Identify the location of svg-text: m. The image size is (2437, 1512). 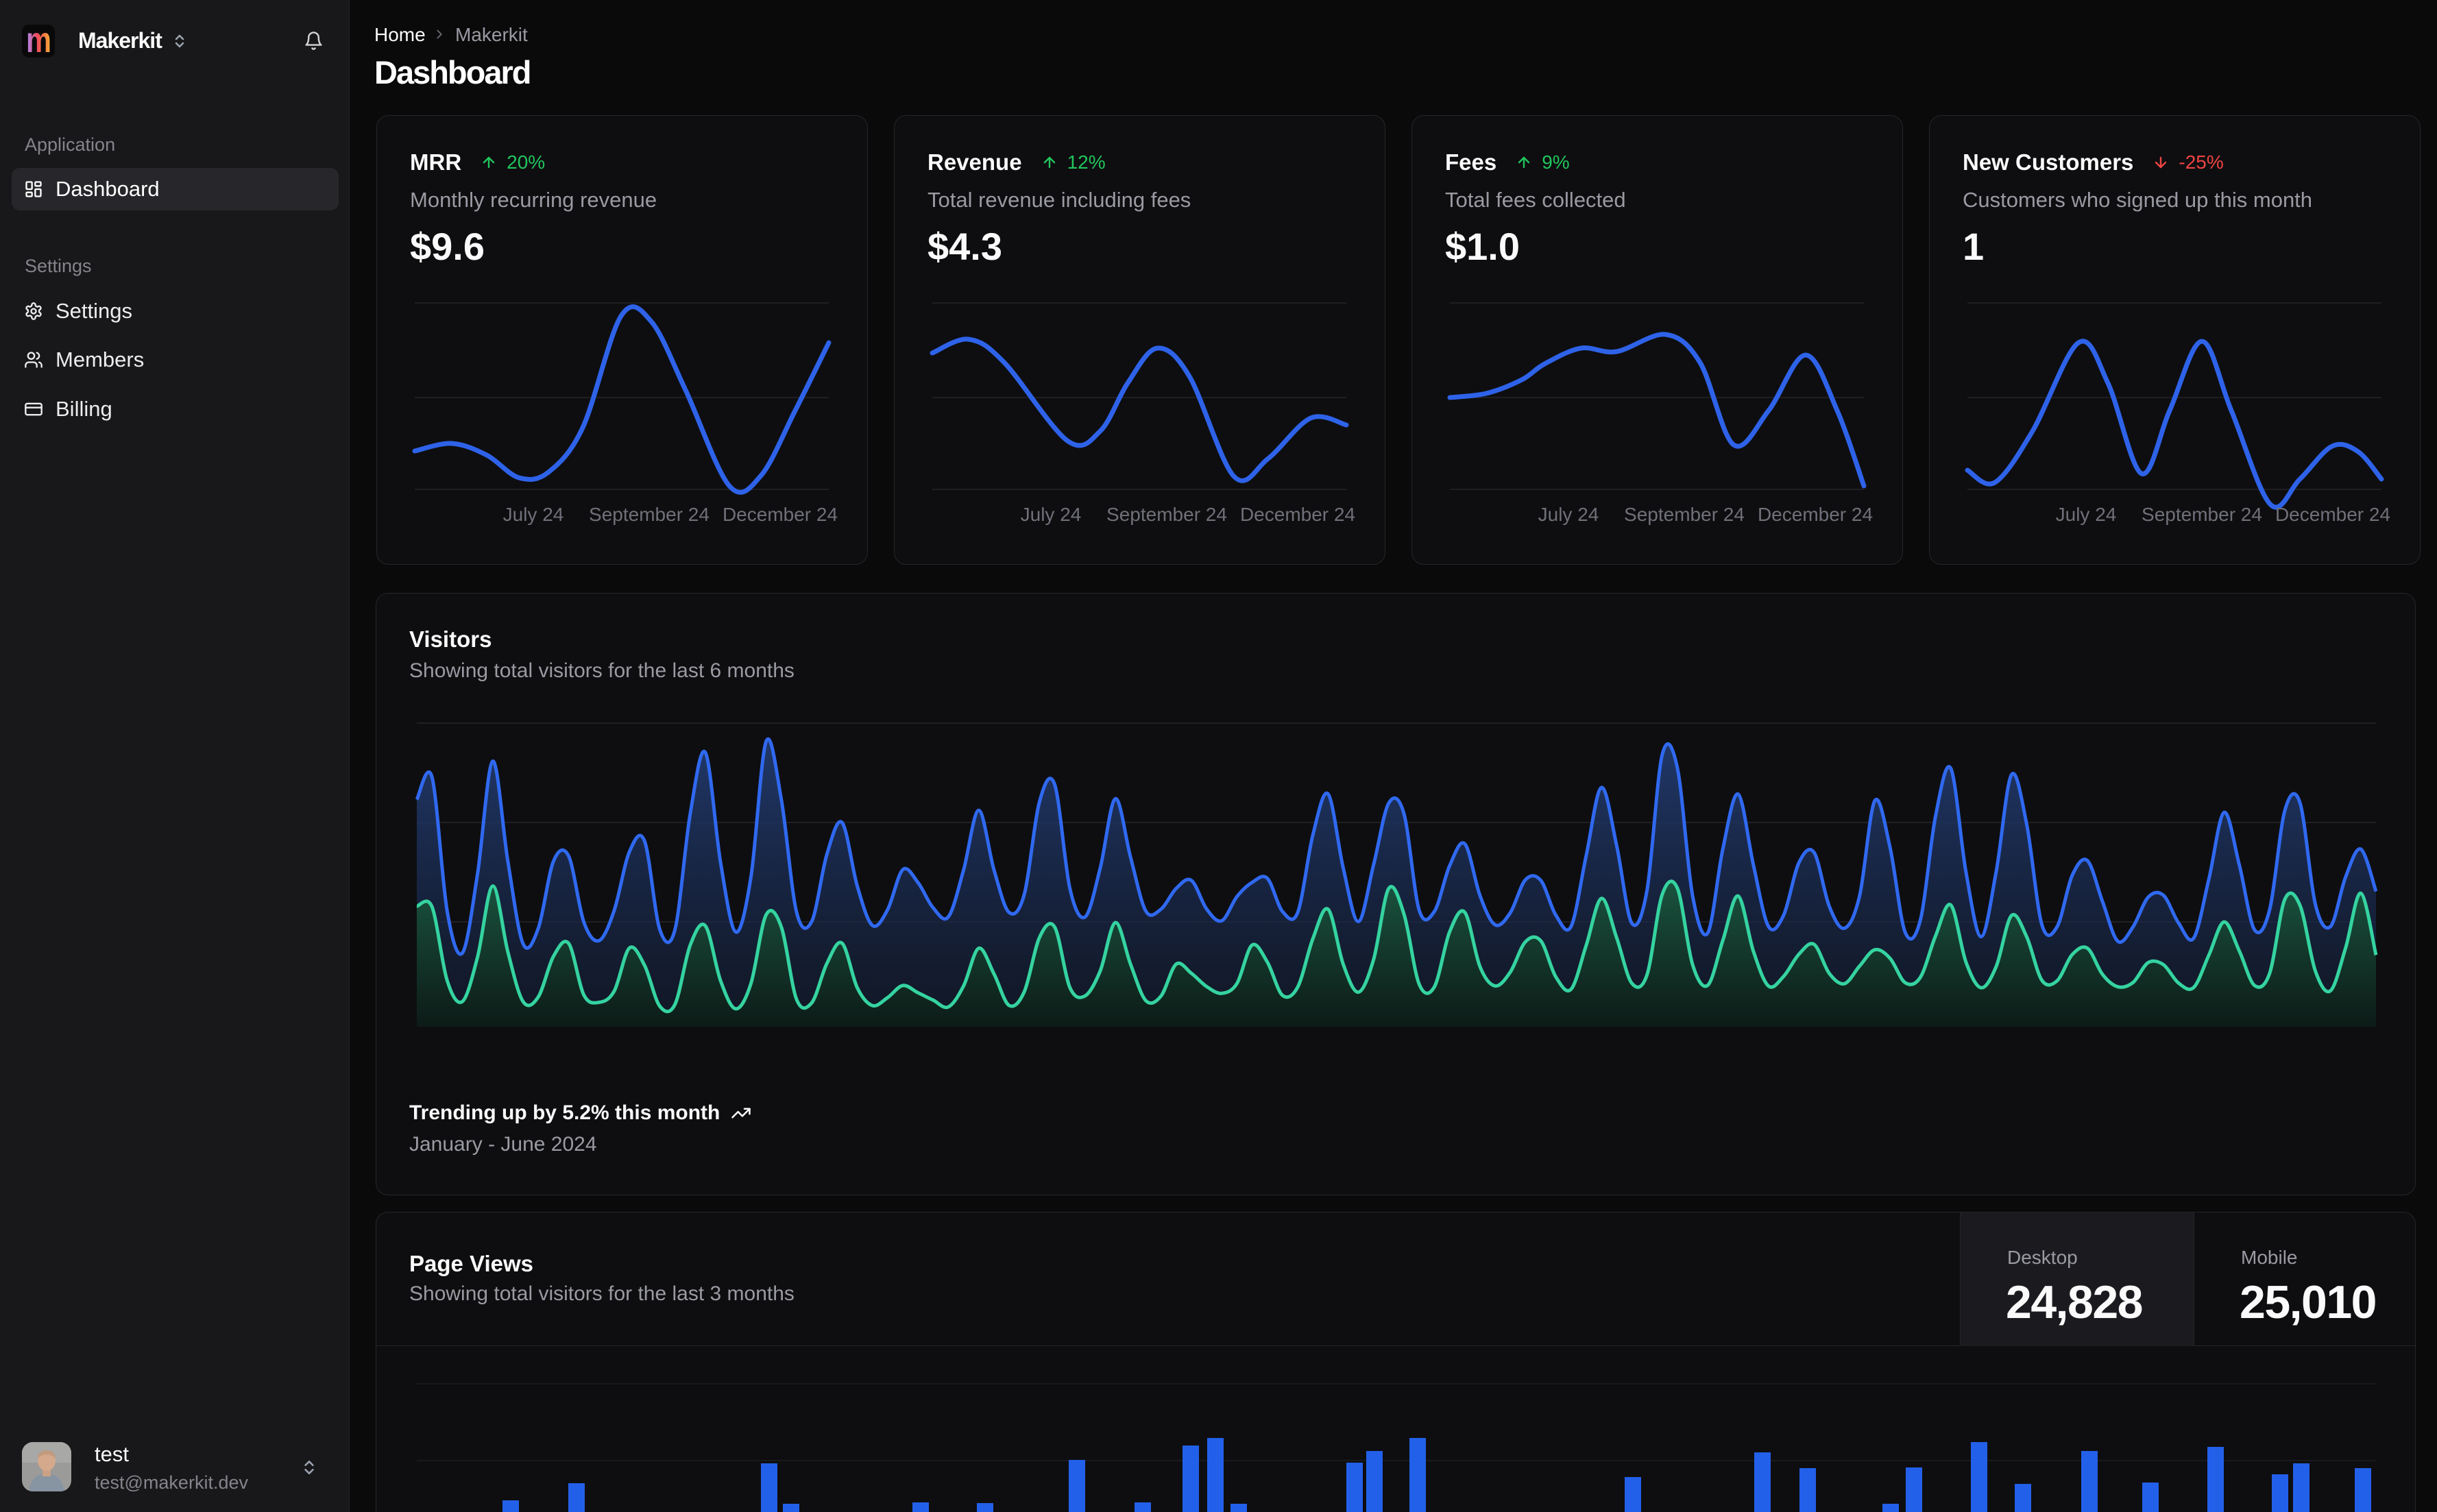
(38, 41).